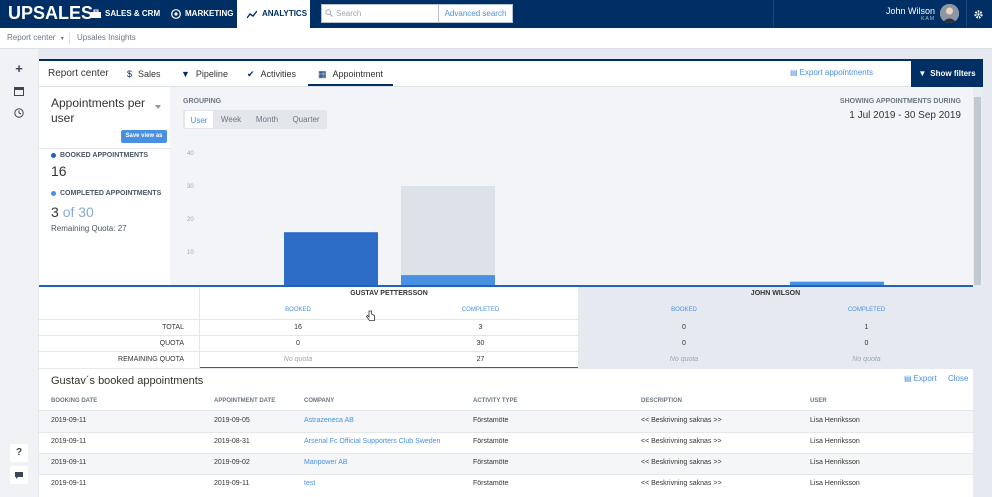 This screenshot has width=992, height=497. I want to click on tab-report-center: Report center, so click(78, 74).